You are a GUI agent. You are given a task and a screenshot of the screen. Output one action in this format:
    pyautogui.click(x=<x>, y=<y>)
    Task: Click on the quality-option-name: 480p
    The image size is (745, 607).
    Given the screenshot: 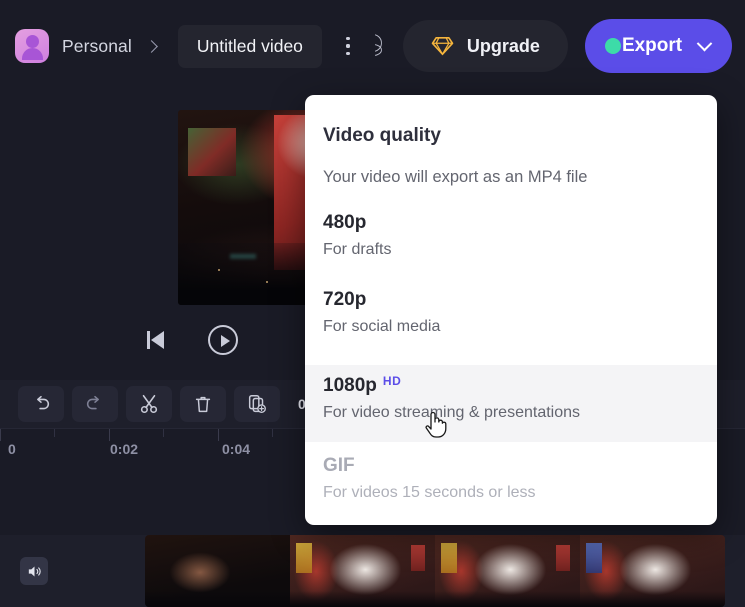 What is the action you would take?
    pyautogui.click(x=345, y=222)
    